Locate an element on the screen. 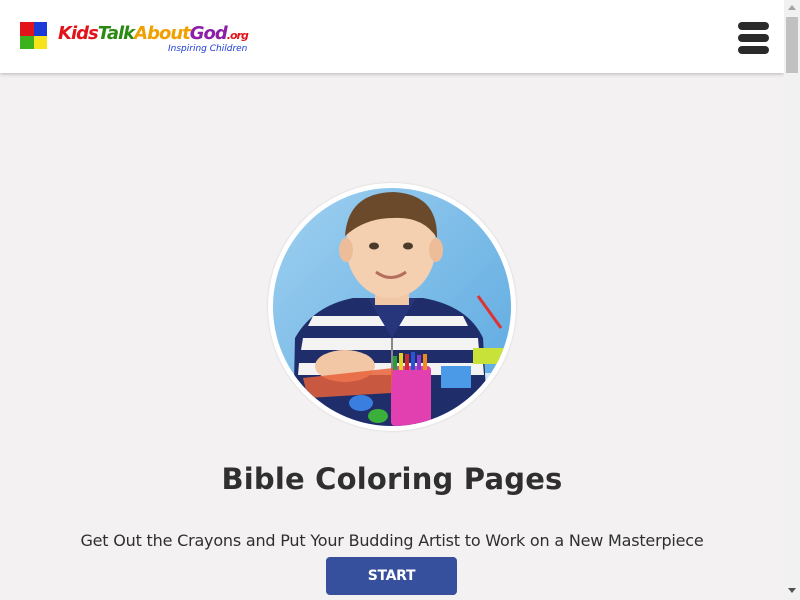 The image size is (800, 600). scroll-thumb is located at coordinates (792, 45).